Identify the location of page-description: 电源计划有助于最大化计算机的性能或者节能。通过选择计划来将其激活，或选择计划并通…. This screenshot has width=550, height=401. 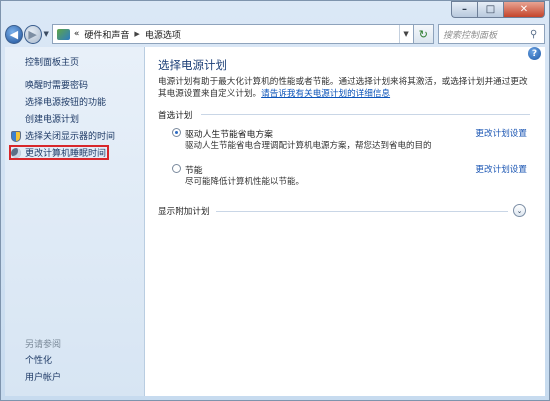
(345, 88).